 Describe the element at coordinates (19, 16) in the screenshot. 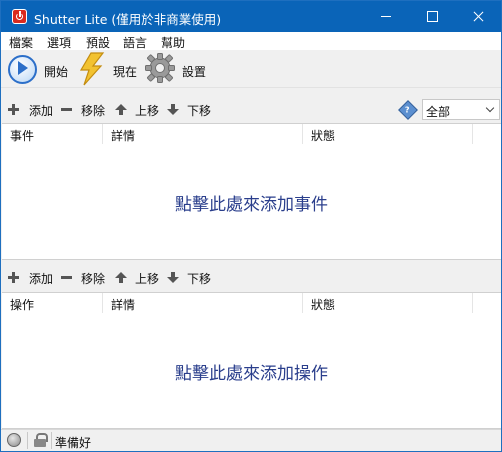

I see `app-power-icon` at that location.